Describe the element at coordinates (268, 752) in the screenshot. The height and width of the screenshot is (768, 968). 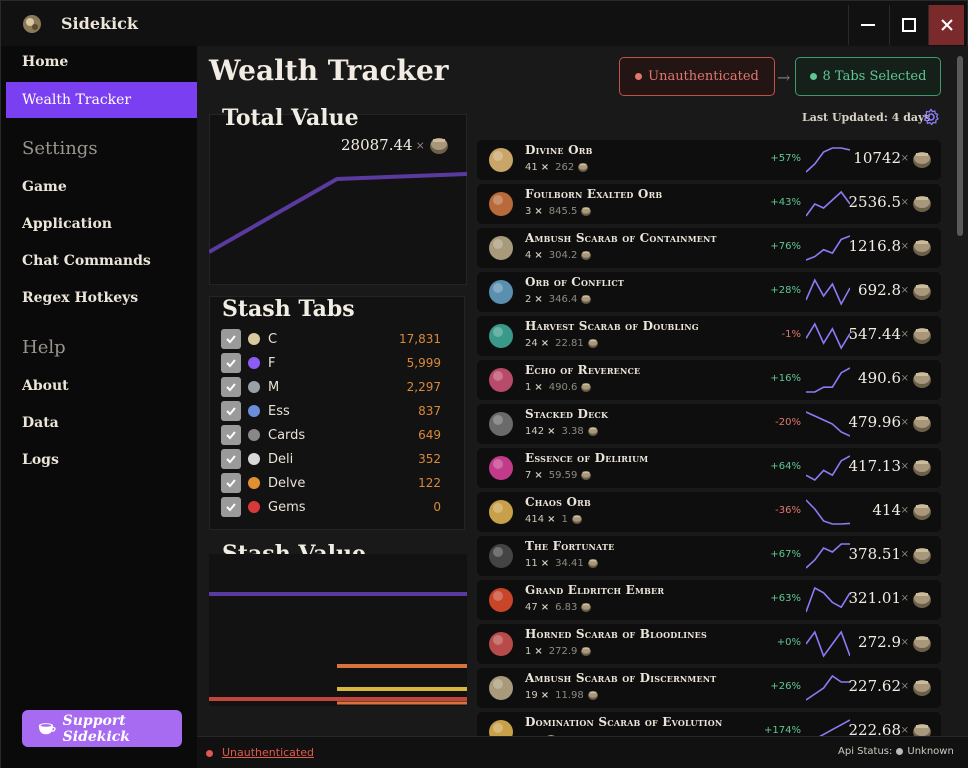
I see `status-auth-link: Unauthenticated` at that location.